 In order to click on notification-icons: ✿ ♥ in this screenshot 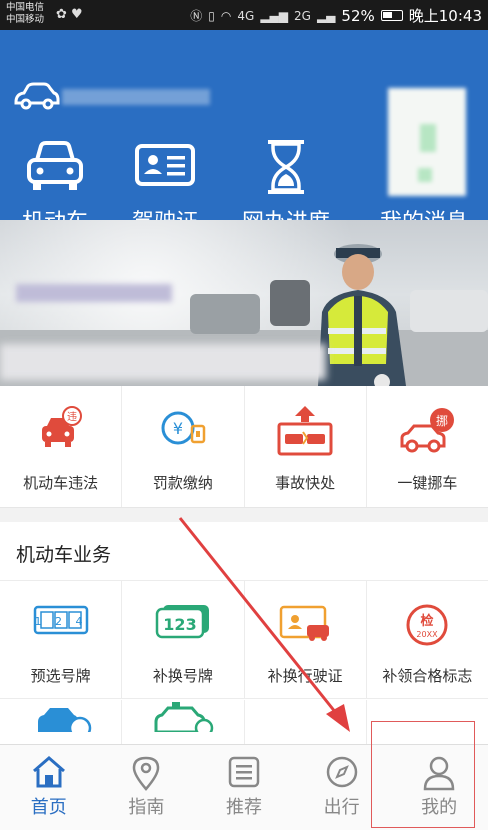, I will do `click(69, 14)`.